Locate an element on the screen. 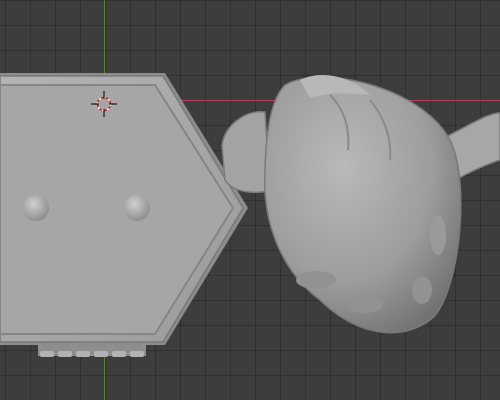 The width and height of the screenshot is (500, 400). 3d-cursor-icon is located at coordinates (104, 104).